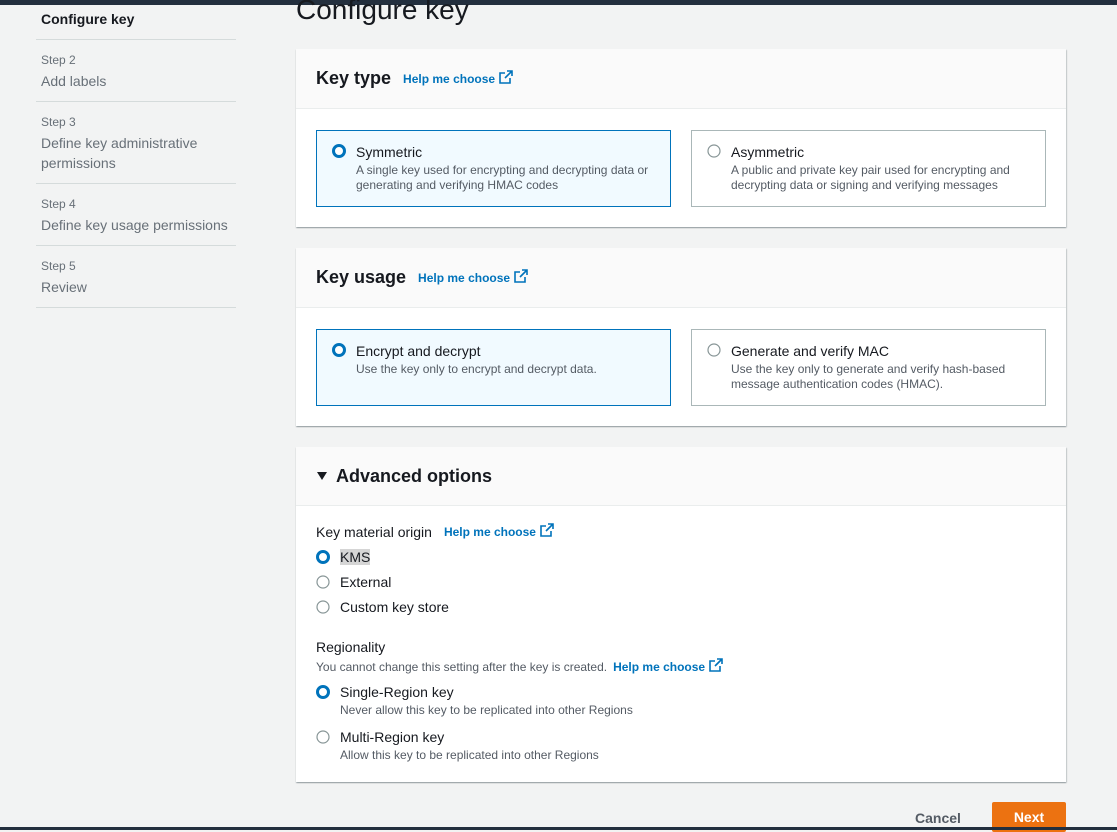  Describe the element at coordinates (322, 476) in the screenshot. I see `caret-down-icon` at that location.